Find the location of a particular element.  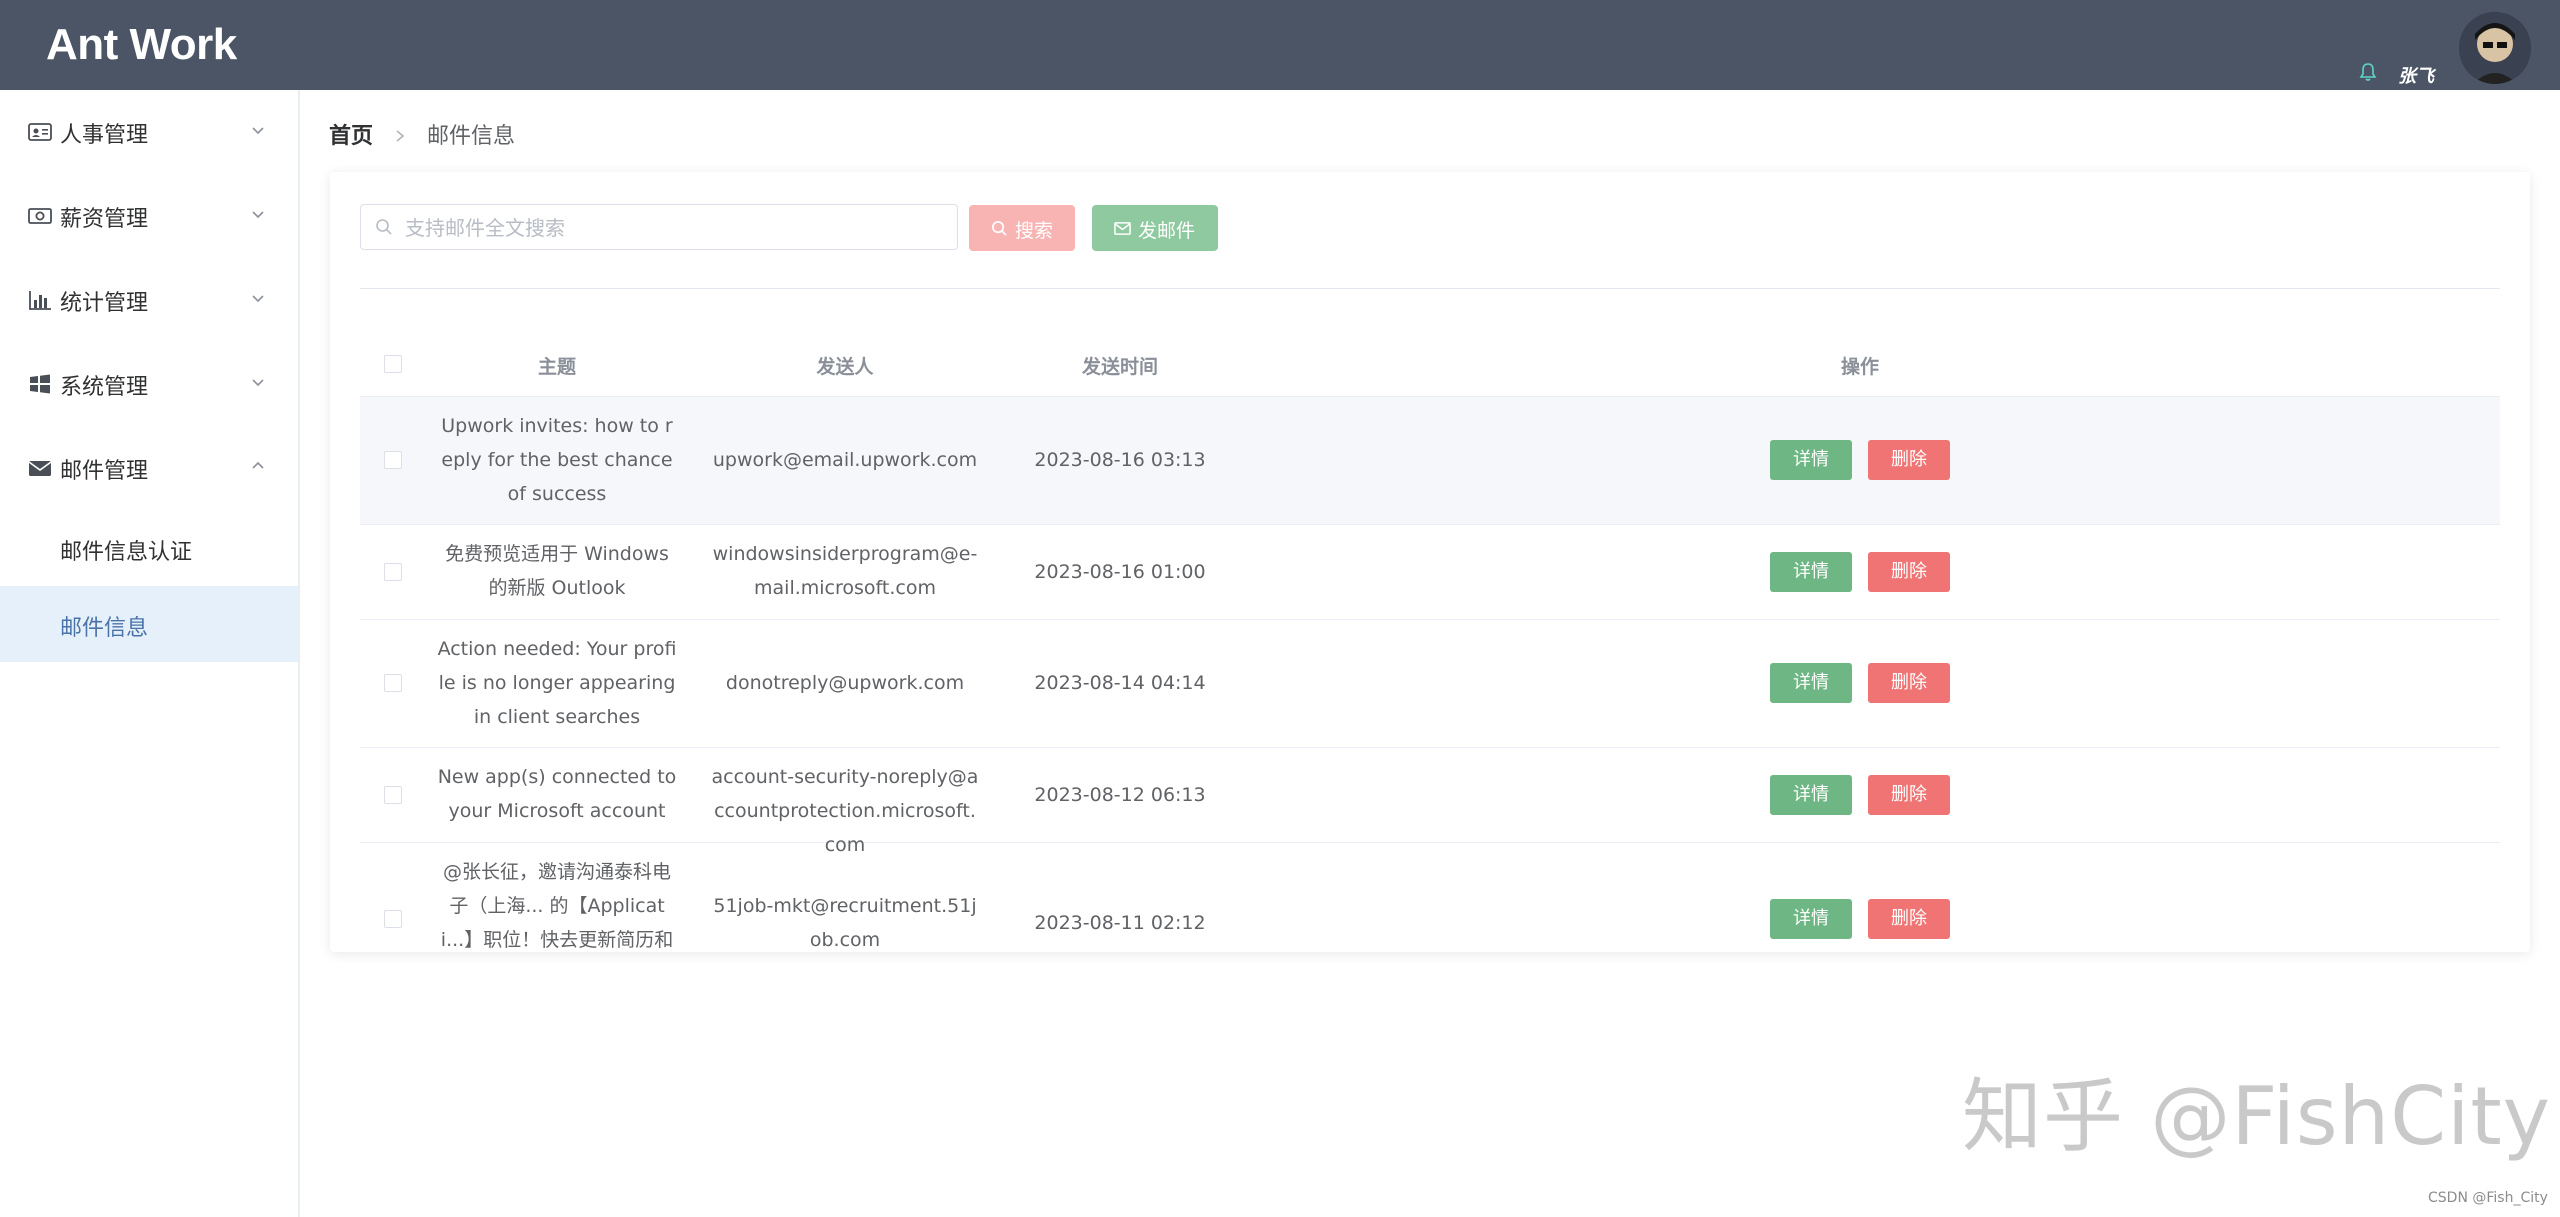

sidebar-item-label: 人事管理 is located at coordinates (104, 135).